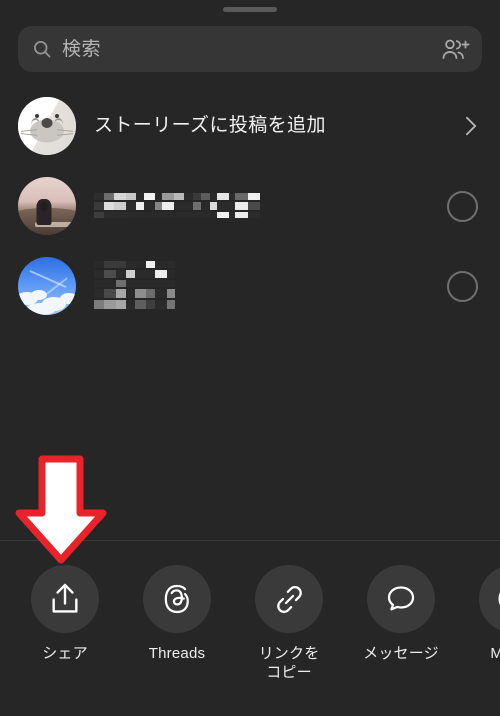 This screenshot has height=716, width=500. I want to click on share-target-label: メッセージ, so click(401, 653).